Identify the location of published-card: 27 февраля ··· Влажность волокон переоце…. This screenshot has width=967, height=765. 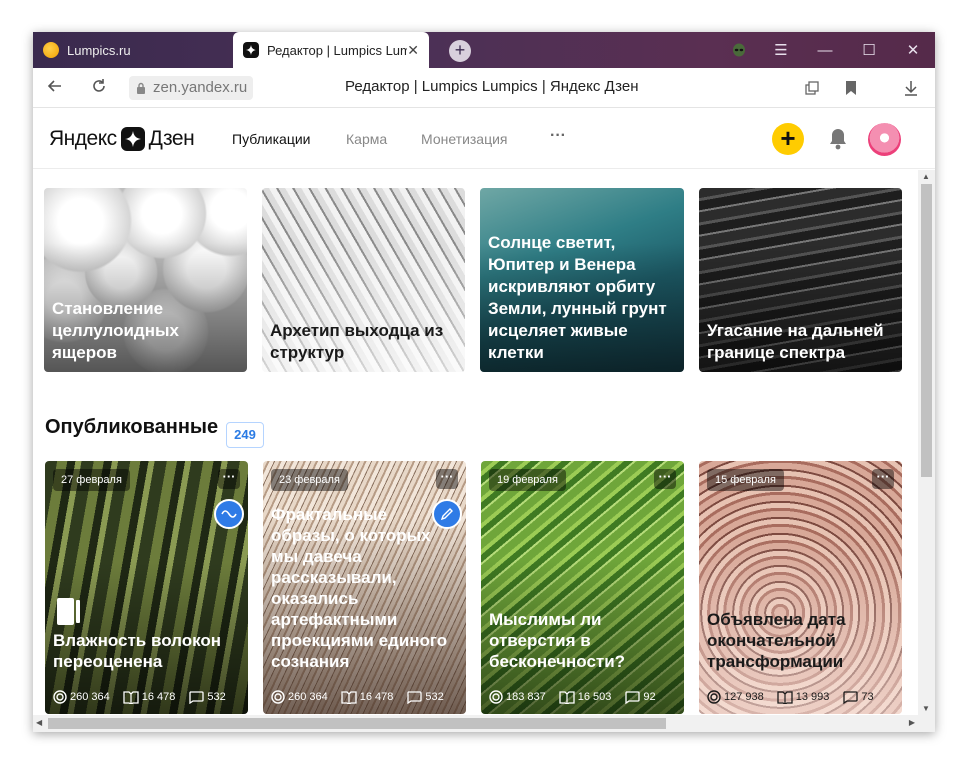
(146, 587).